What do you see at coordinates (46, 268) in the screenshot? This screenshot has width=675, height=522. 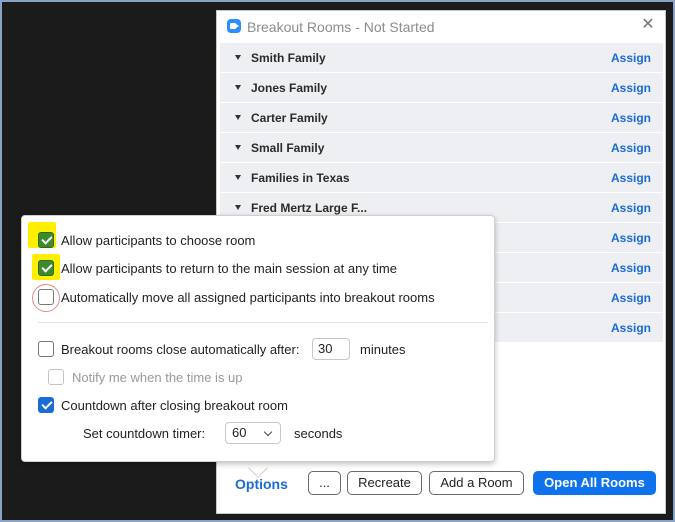 I see `return-main-checkbox` at bounding box center [46, 268].